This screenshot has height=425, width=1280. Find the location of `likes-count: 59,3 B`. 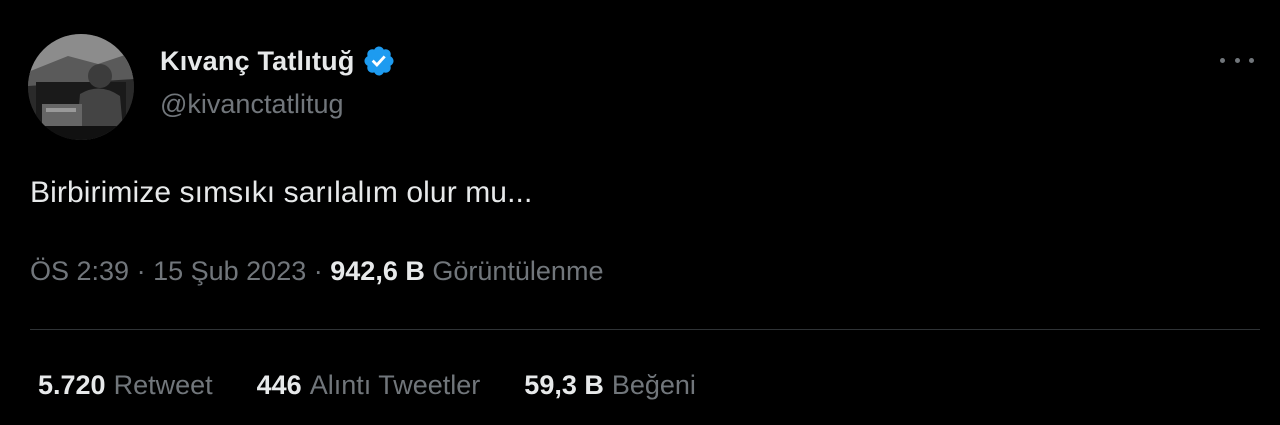

likes-count: 59,3 B is located at coordinates (564, 385).